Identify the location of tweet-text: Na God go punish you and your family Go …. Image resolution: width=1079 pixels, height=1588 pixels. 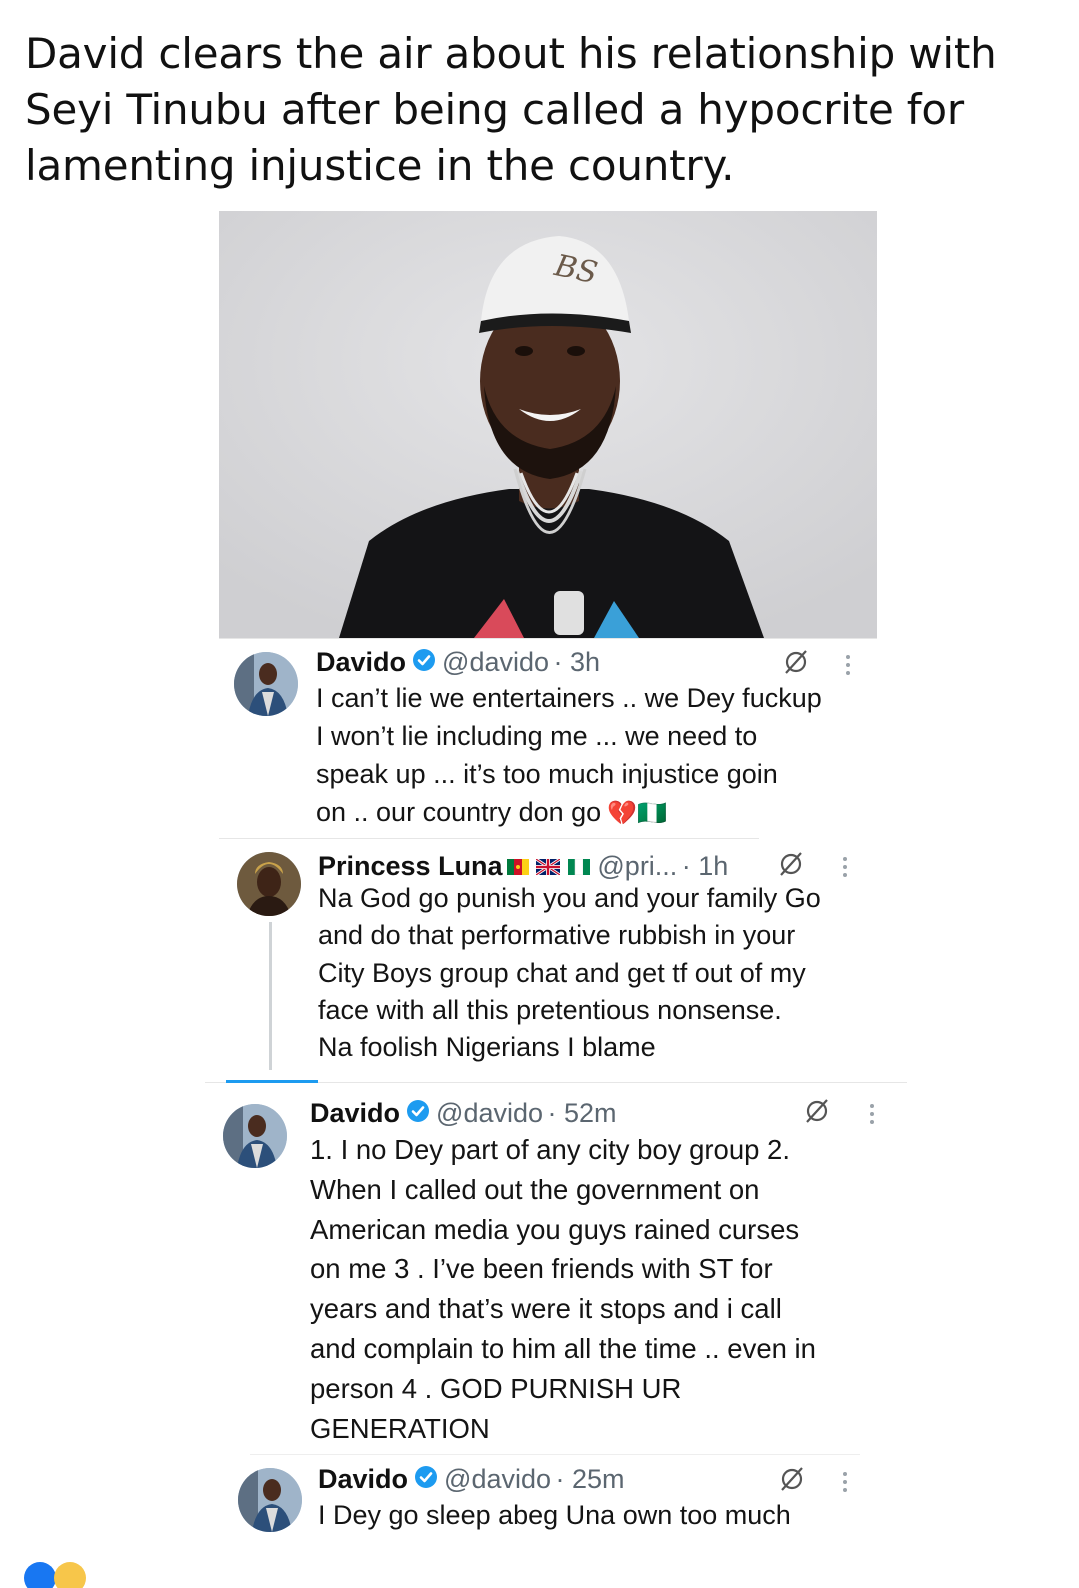
(569, 973).